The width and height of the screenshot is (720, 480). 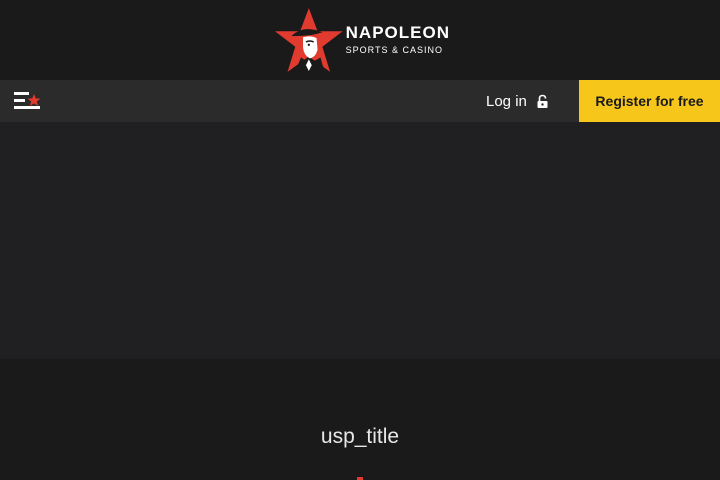 What do you see at coordinates (308, 40) in the screenshot?
I see `napoleon-star-logo-icon` at bounding box center [308, 40].